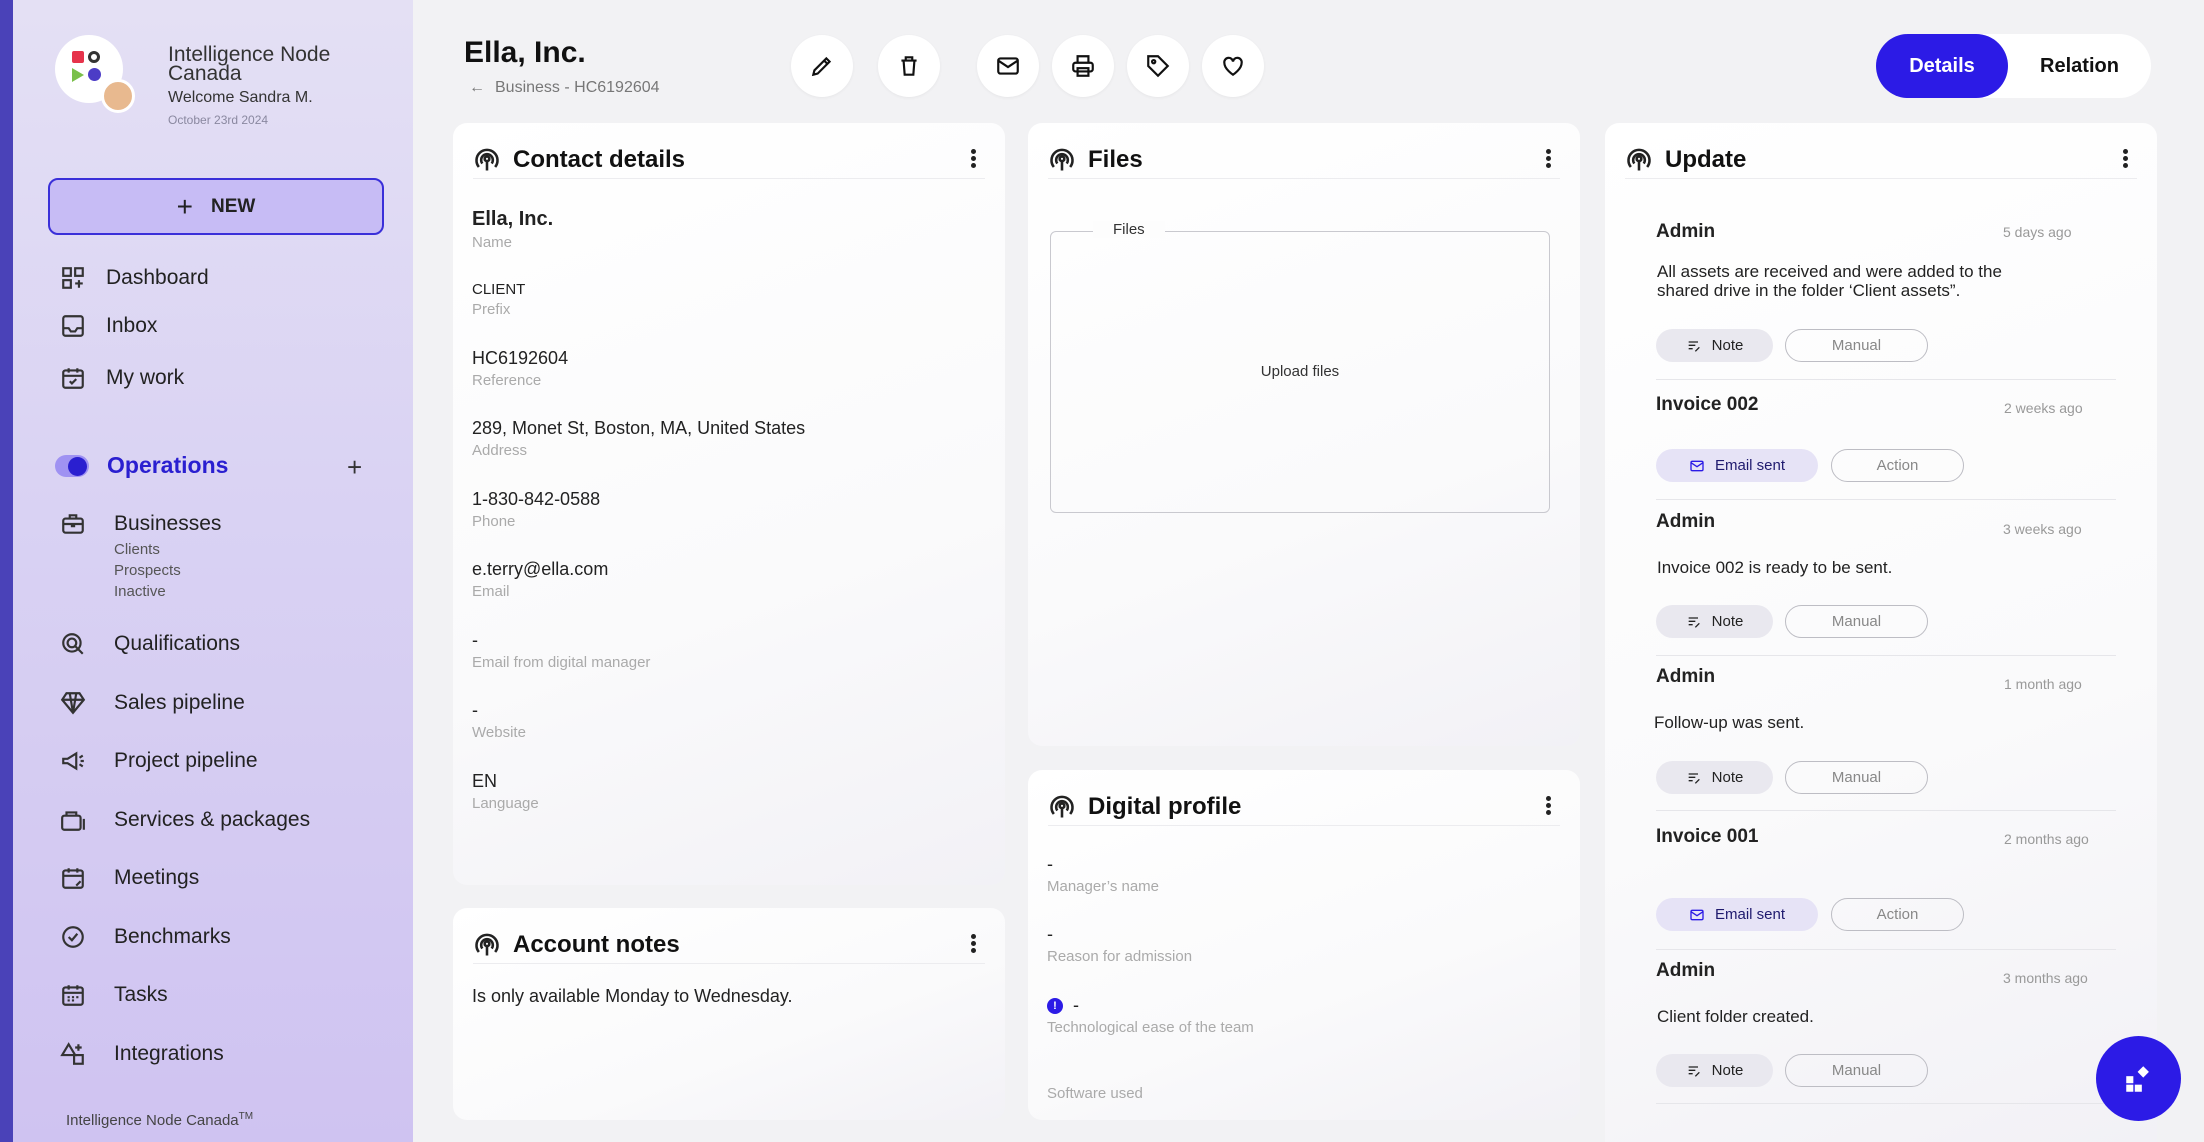  I want to click on tab-details: Details, so click(1942, 66).